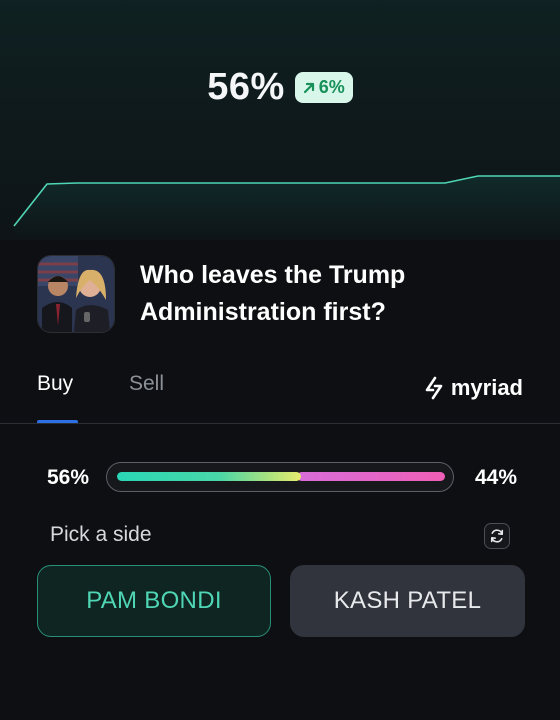 This screenshot has width=560, height=720. I want to click on refresh-button, so click(497, 536).